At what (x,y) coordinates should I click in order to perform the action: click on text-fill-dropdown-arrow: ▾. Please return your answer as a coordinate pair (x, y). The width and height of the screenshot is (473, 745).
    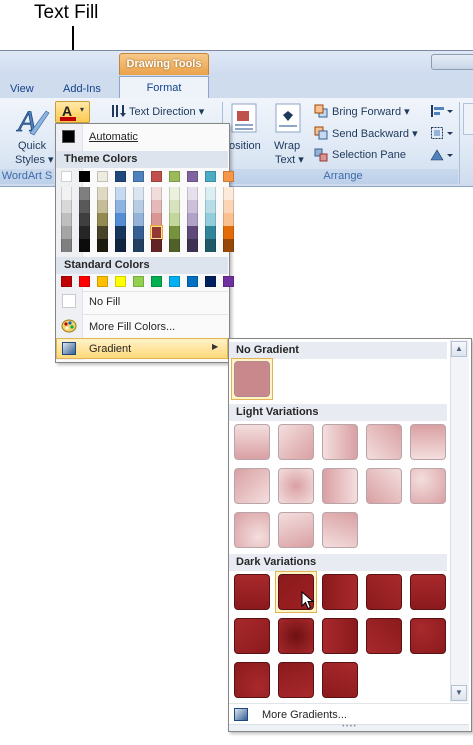
    Looking at the image, I should click on (82, 109).